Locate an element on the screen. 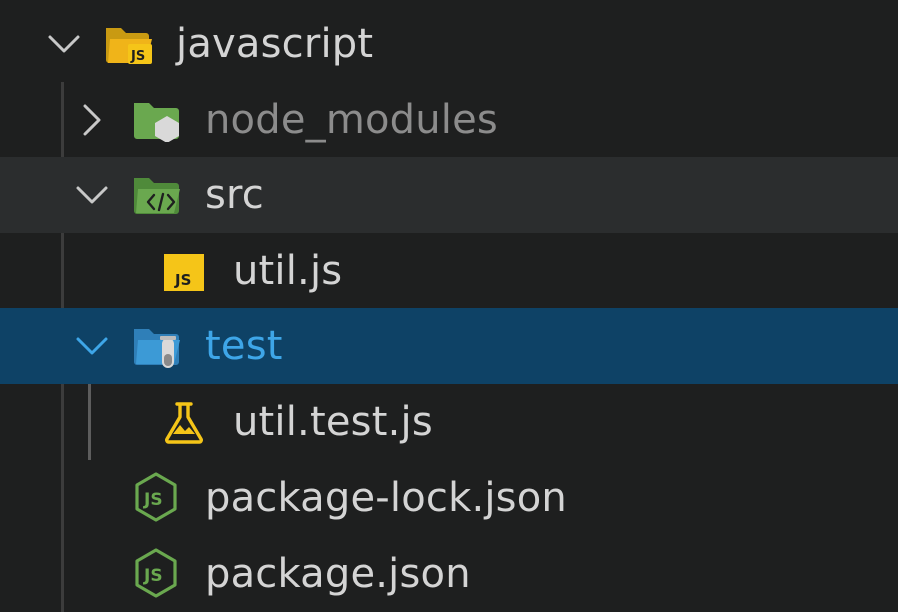  tree-row-package-lock-json: JS package-lock.json is located at coordinates (449, 498).